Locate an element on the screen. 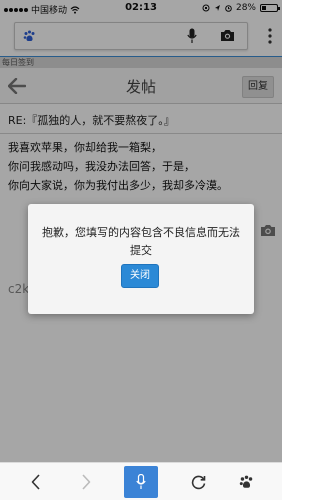 This screenshot has height=500, width=320. refresh-button is located at coordinates (198, 481).